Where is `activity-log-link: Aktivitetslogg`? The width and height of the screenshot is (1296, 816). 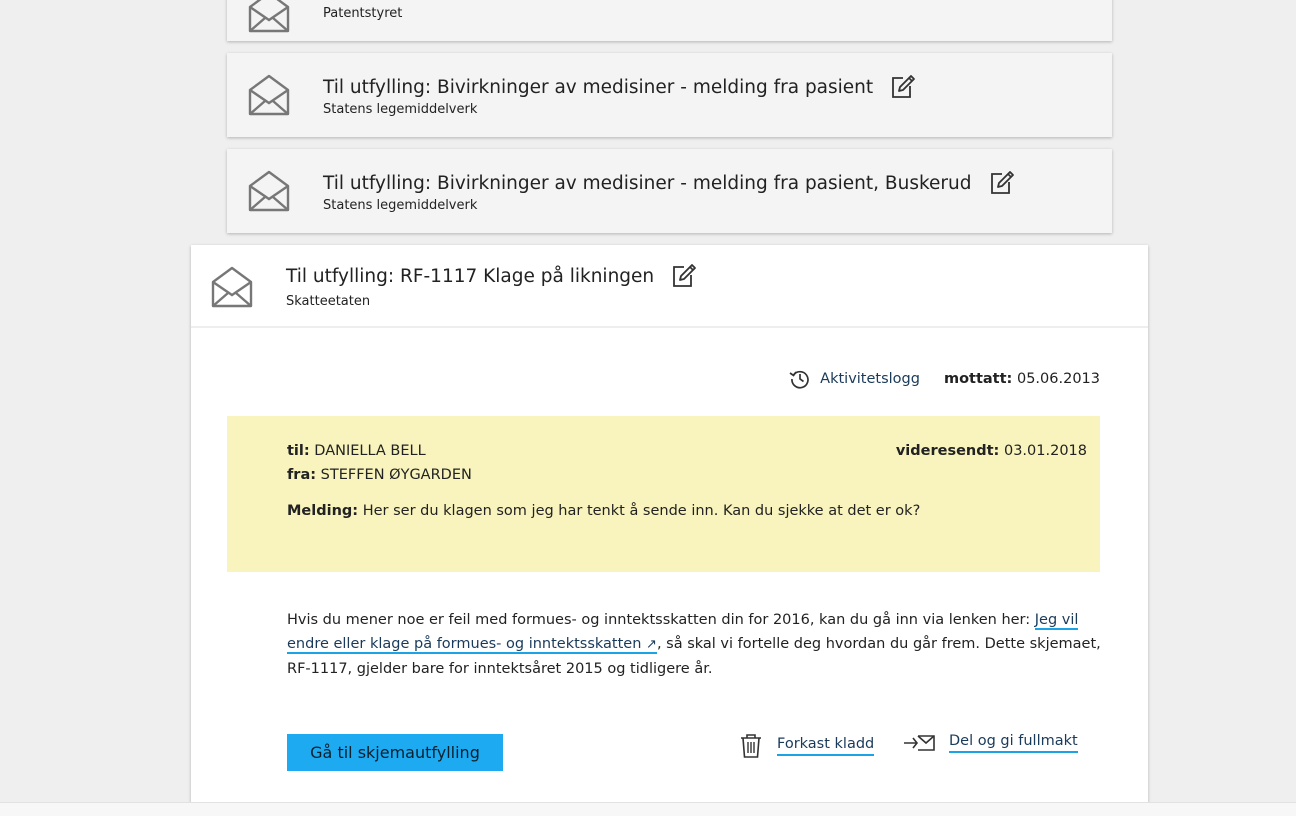 activity-log-link: Aktivitetslogg is located at coordinates (870, 379).